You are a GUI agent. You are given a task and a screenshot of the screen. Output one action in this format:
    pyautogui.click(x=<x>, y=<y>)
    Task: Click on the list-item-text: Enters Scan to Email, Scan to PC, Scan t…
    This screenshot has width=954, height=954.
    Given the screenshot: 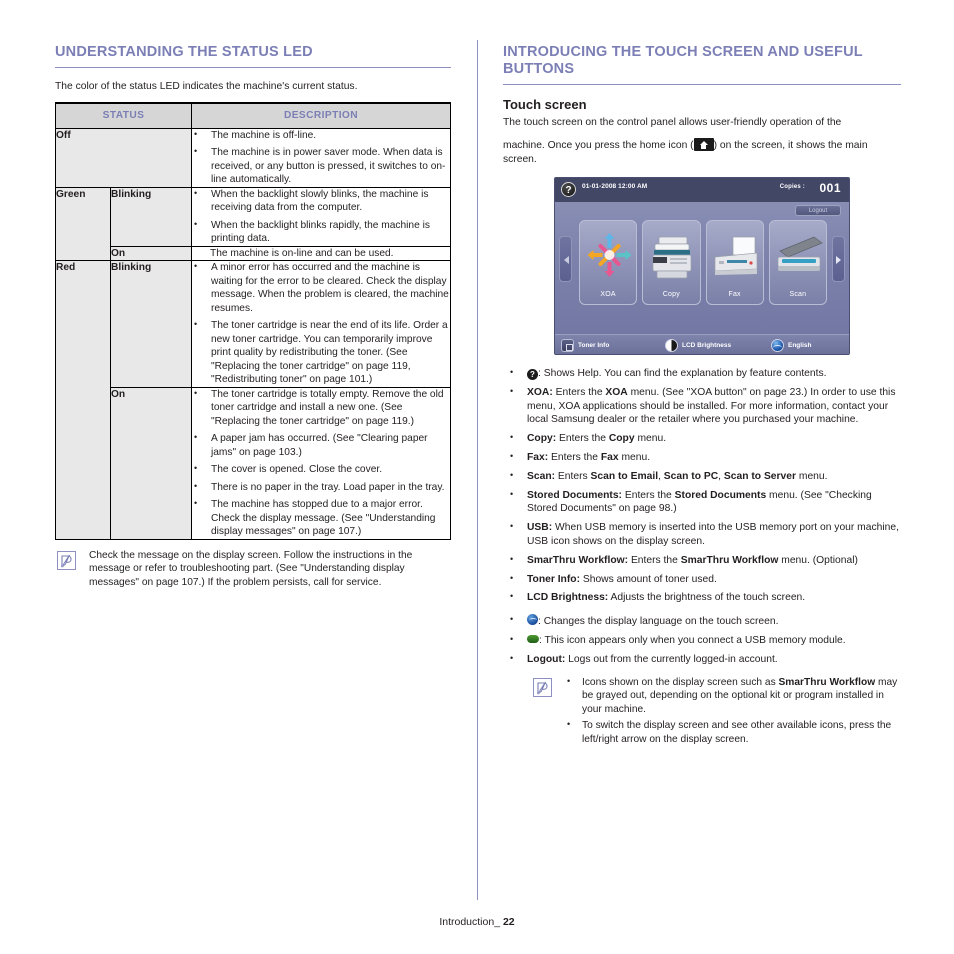 What is the action you would take?
    pyautogui.click(x=691, y=476)
    